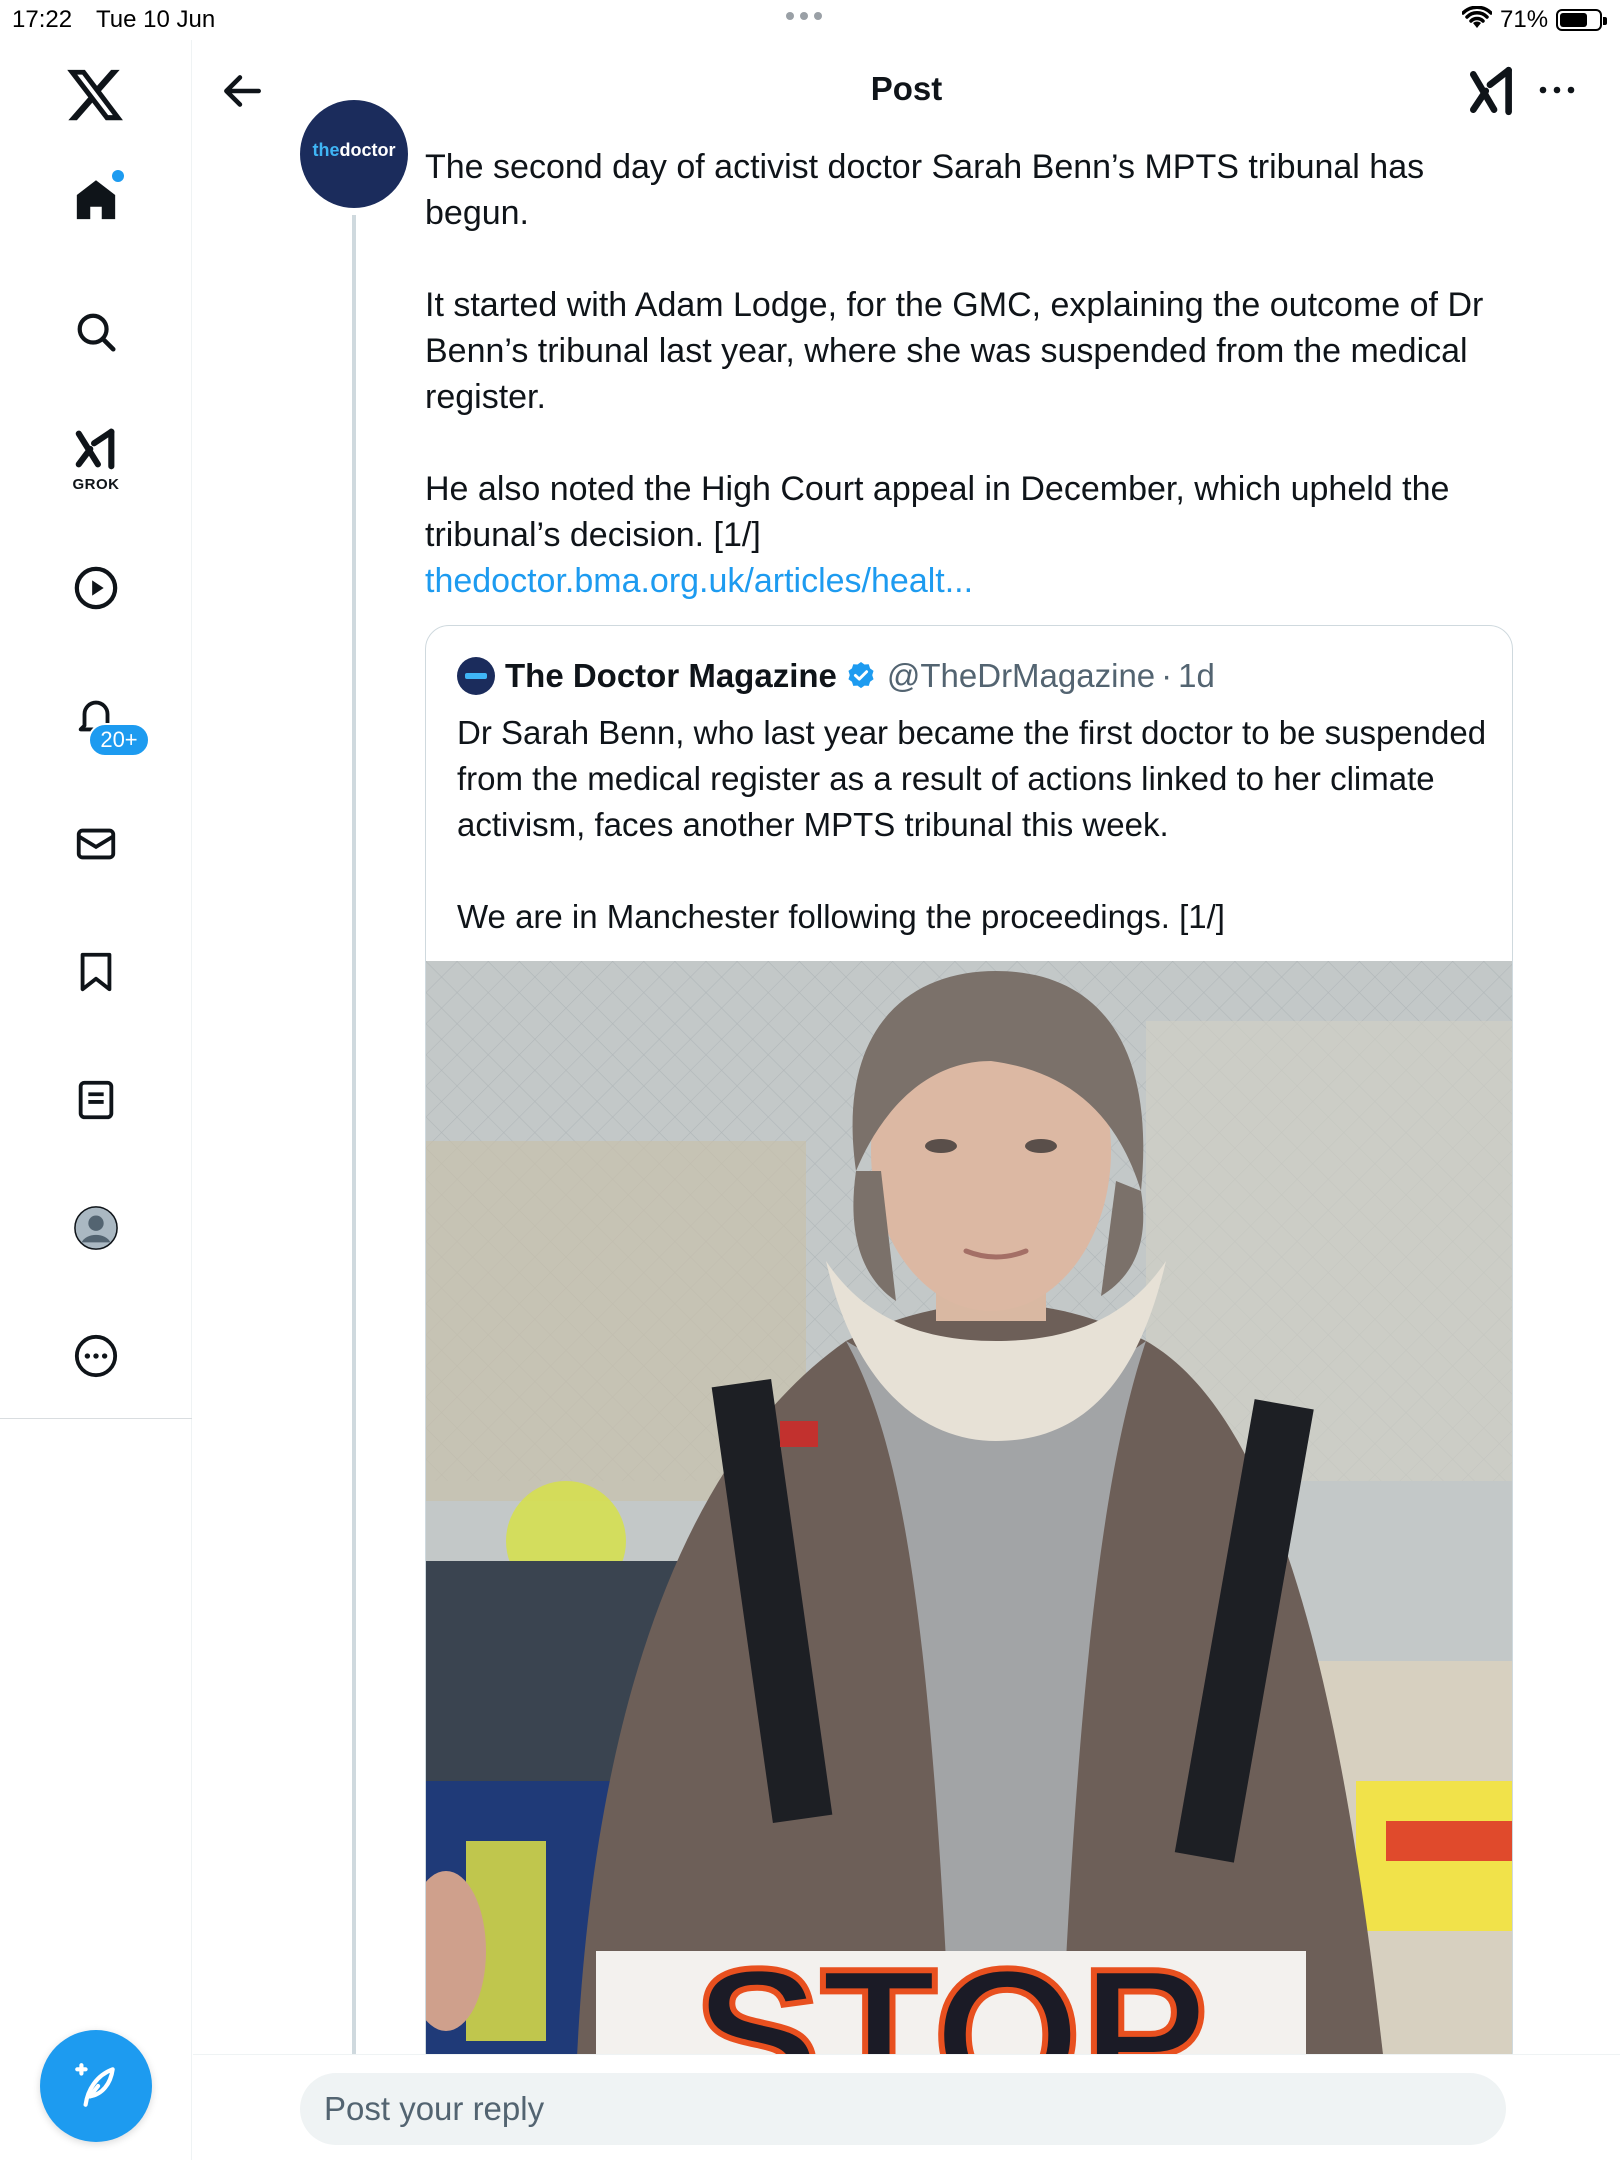 Image resolution: width=1620 pixels, height=2160 pixels. Describe the element at coordinates (354, 1135) in the screenshot. I see `thread-line` at that location.